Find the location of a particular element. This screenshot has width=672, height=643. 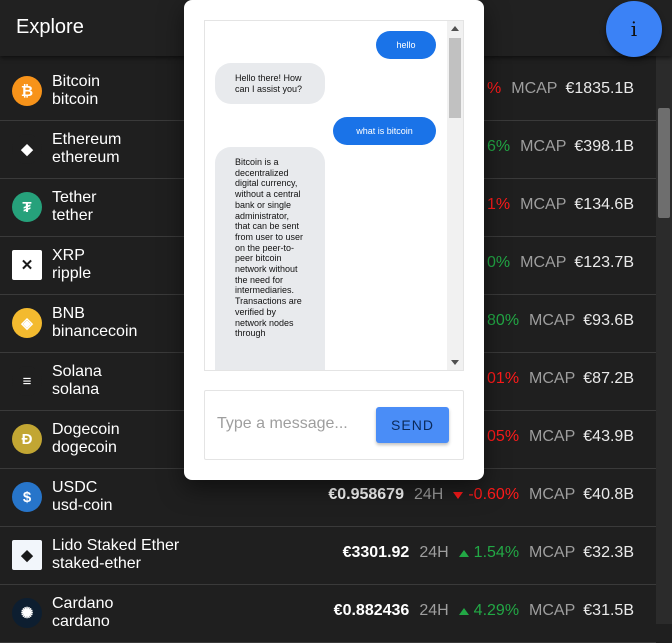

coin-stats: 0% MCAP €123.7B is located at coordinates (560, 263).